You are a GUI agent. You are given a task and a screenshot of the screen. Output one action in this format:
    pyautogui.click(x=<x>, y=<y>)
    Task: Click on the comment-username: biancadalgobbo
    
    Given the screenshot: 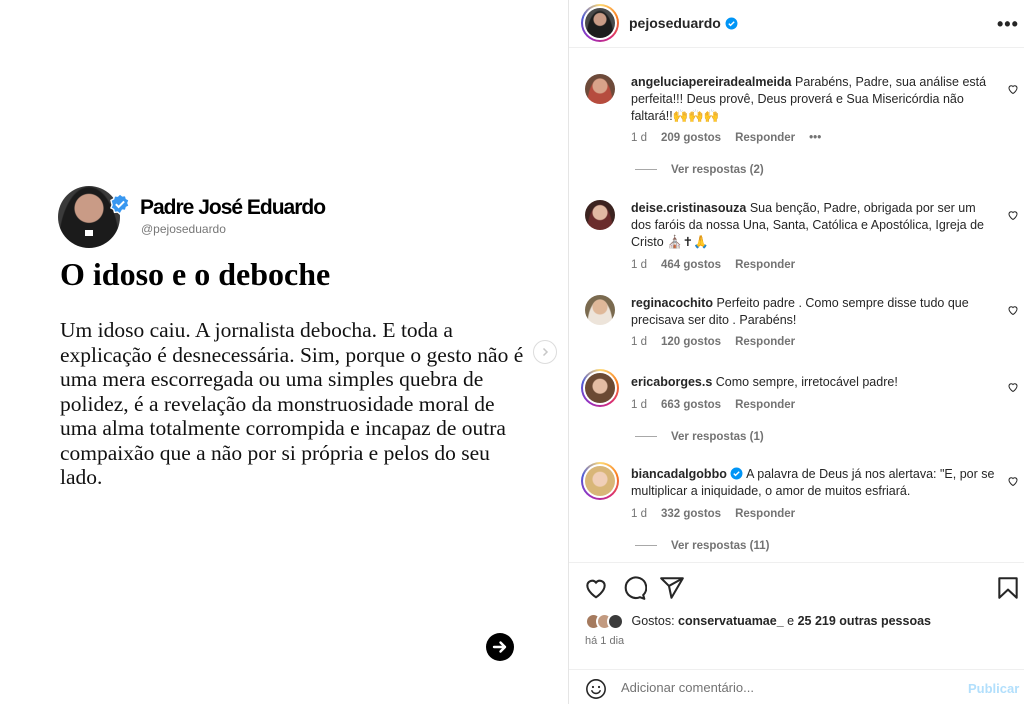 What is the action you would take?
    pyautogui.click(x=679, y=474)
    